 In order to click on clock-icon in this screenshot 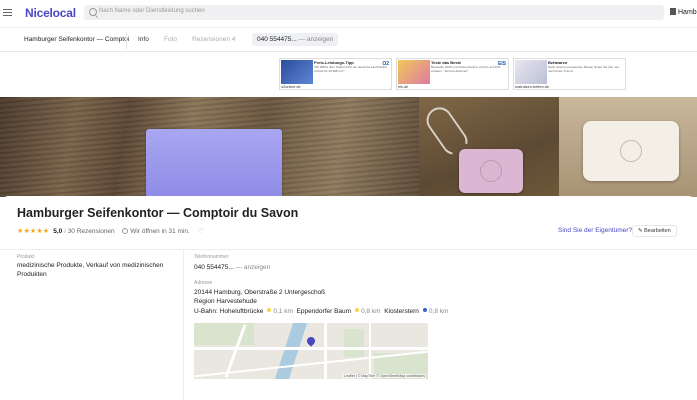, I will do `click(125, 231)`.